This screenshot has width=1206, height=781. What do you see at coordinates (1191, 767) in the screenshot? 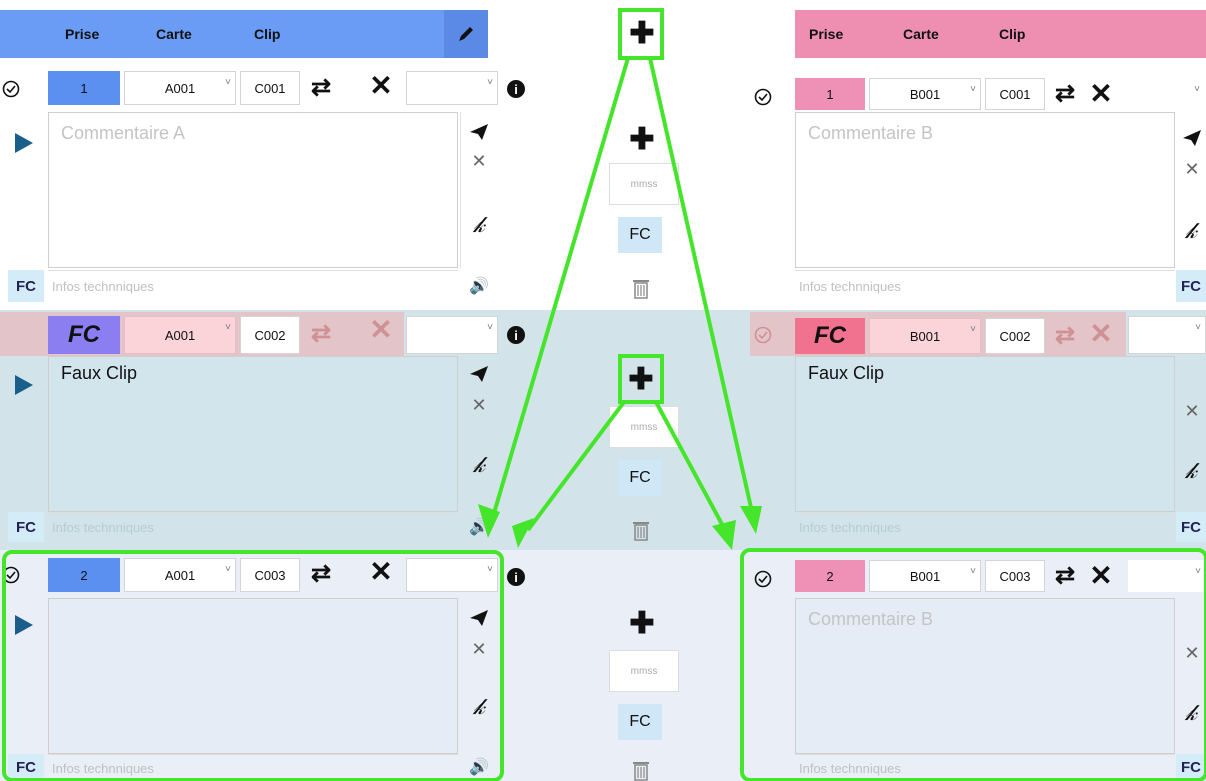
I see `fc-square-b-3: FC` at bounding box center [1191, 767].